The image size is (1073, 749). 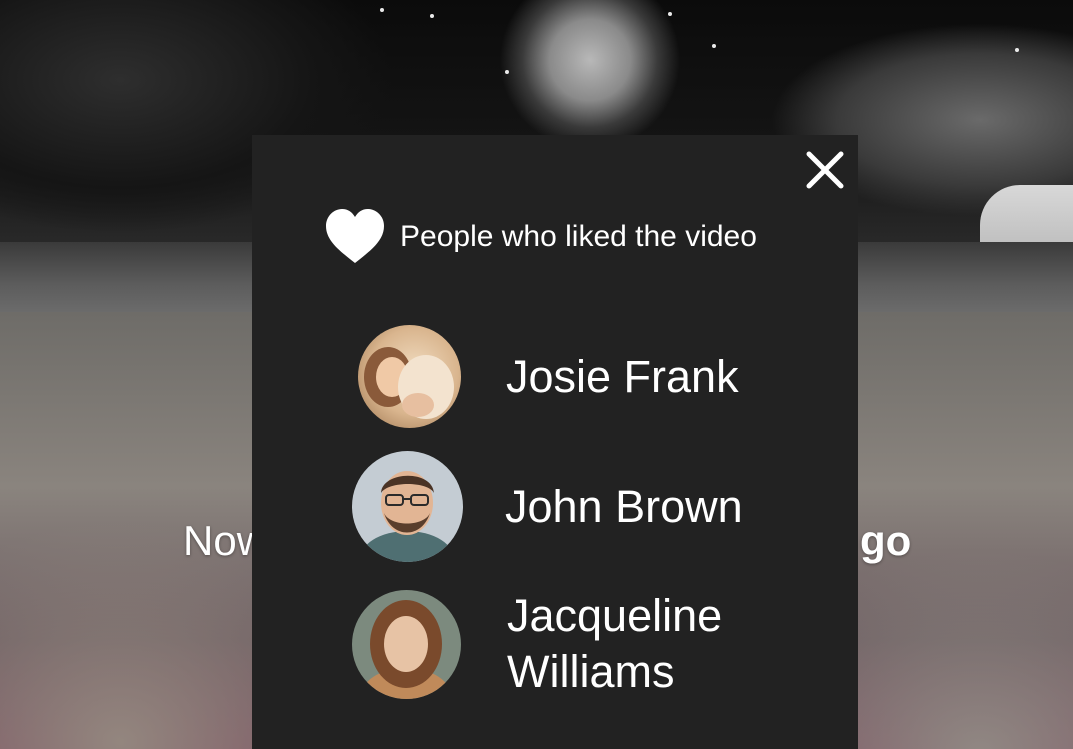 I want to click on list-item-josie-frank: Josie Frank, so click(x=548, y=376).